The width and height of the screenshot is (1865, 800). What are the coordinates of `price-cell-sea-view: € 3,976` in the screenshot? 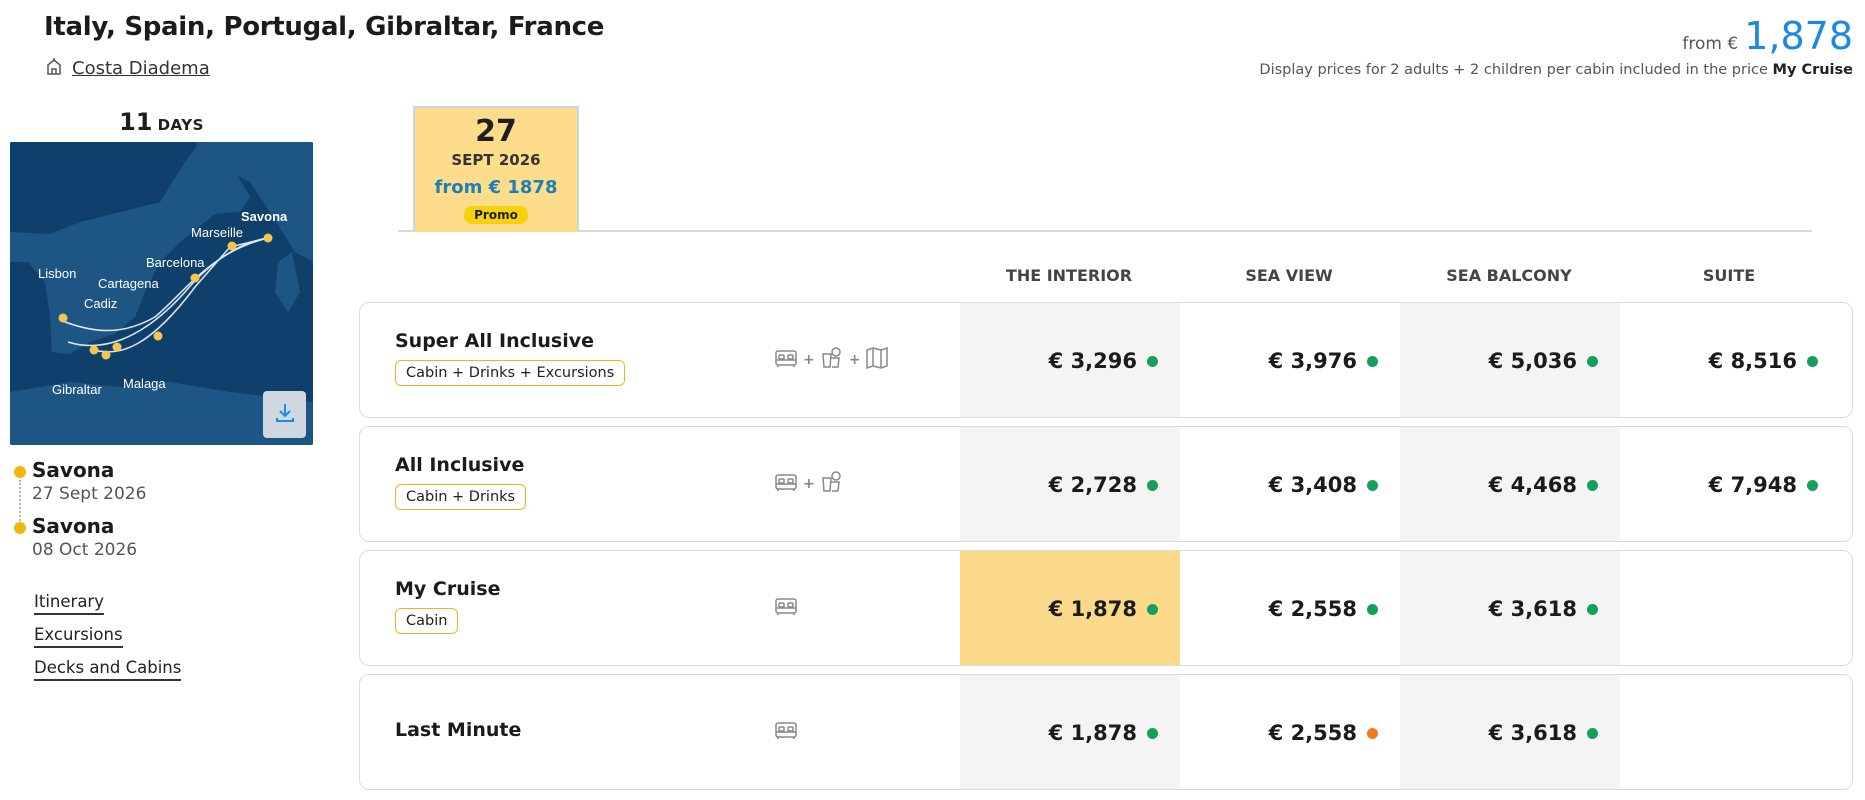 It's located at (1290, 360).